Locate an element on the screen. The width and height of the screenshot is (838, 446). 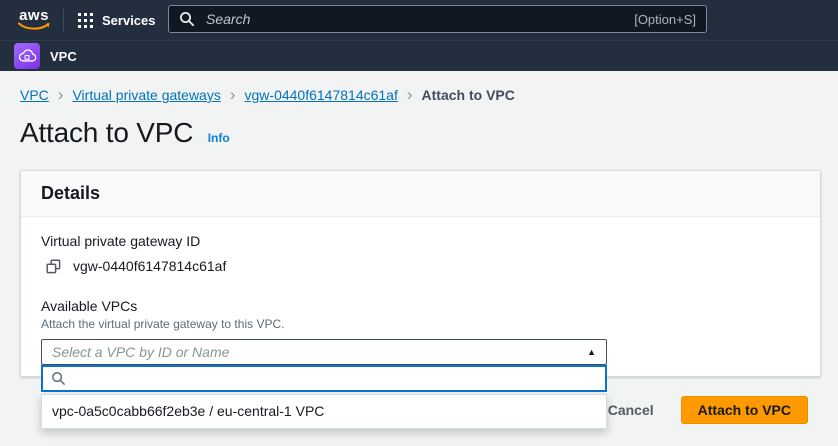
top-nav-bar: aws Services [Option+S] is located at coordinates (419, 20).